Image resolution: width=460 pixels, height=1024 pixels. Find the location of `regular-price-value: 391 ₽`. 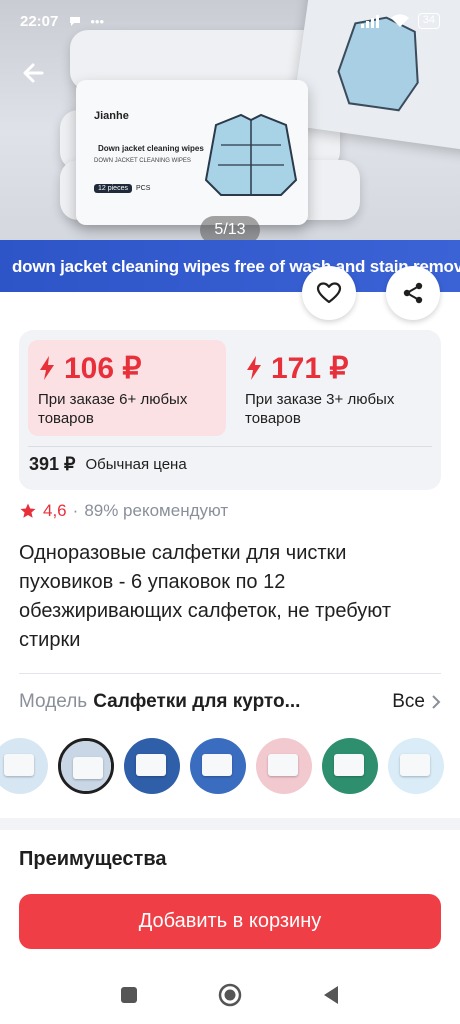

regular-price-value: 391 ₽ is located at coordinates (52, 464).